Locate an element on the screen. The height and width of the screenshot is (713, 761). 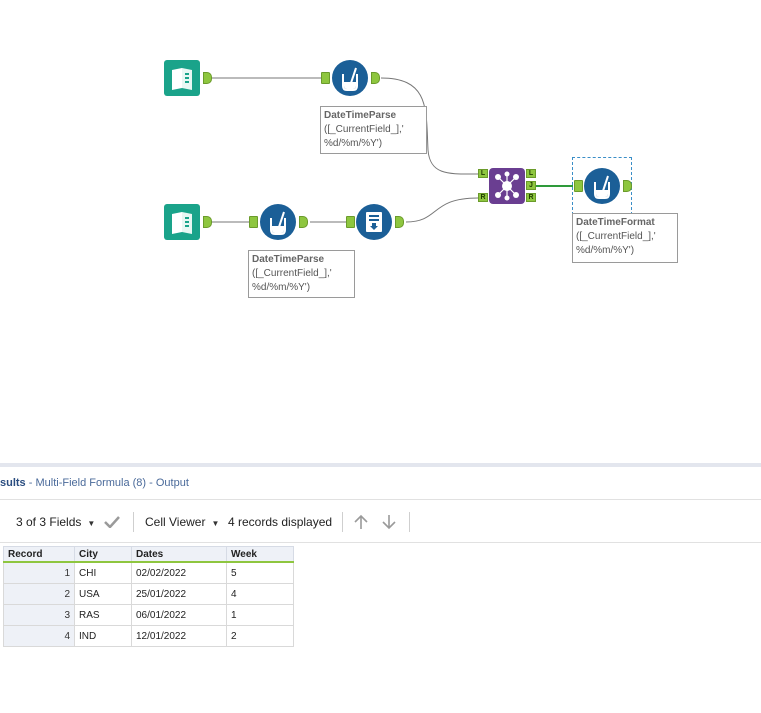
column-header-record: Record is located at coordinates (39, 554).